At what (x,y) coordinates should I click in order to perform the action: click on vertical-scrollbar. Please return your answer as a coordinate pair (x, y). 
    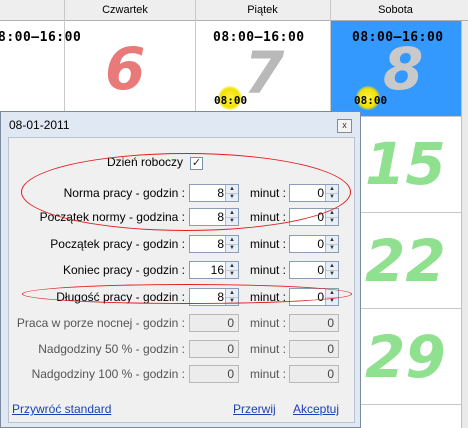
    Looking at the image, I should click on (464, 224).